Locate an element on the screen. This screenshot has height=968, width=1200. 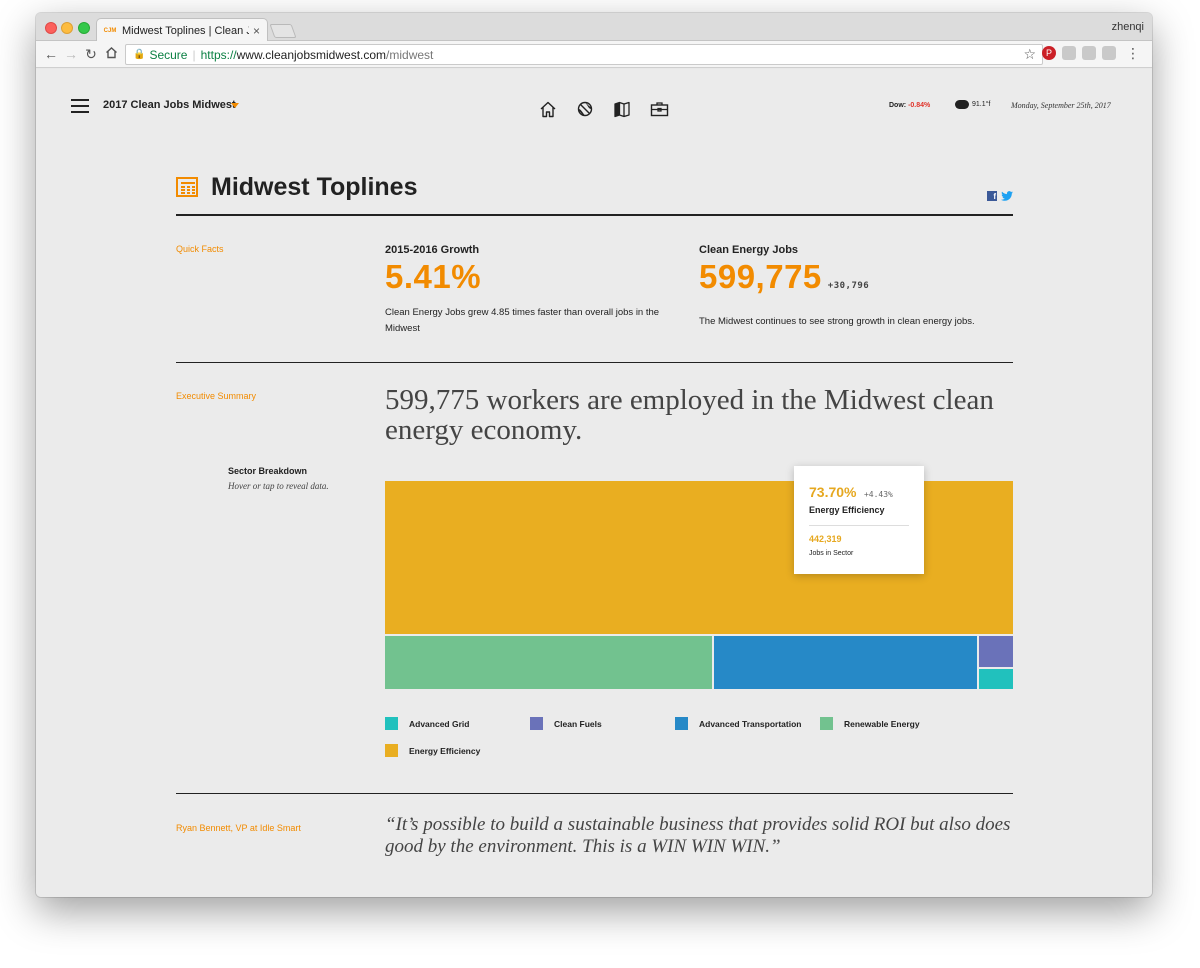
weather-readout: 91.1°f is located at coordinates (972, 104).